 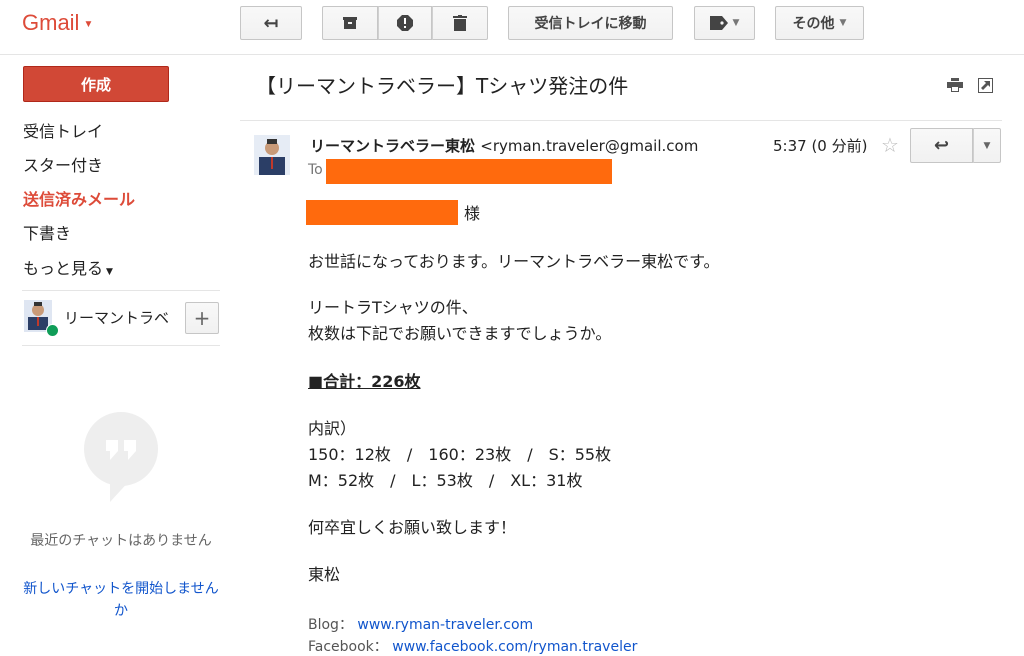 I want to click on move-to-inbox-button: 受信トレイに移動, so click(x=590, y=23).